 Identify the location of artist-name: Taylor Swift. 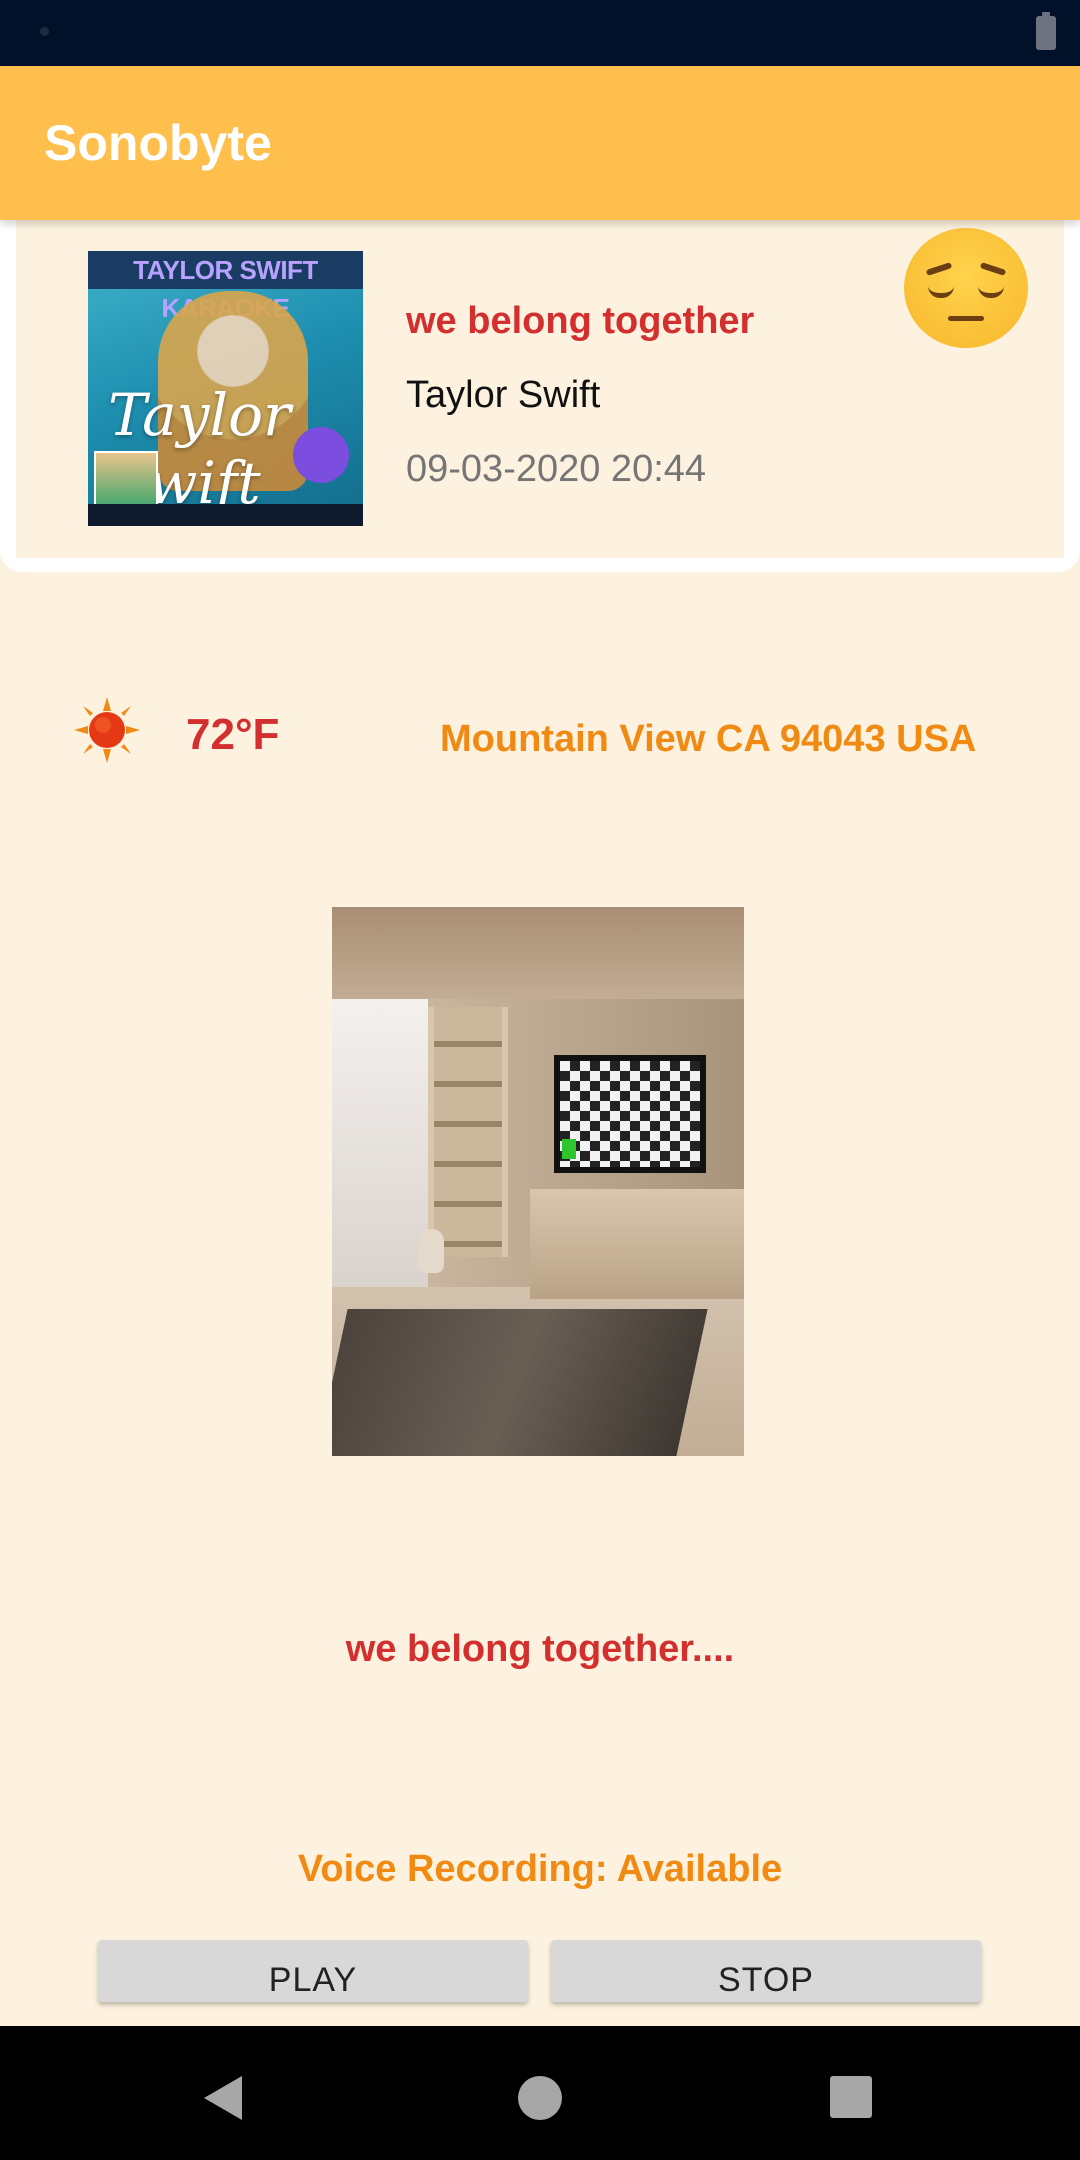
(503, 395).